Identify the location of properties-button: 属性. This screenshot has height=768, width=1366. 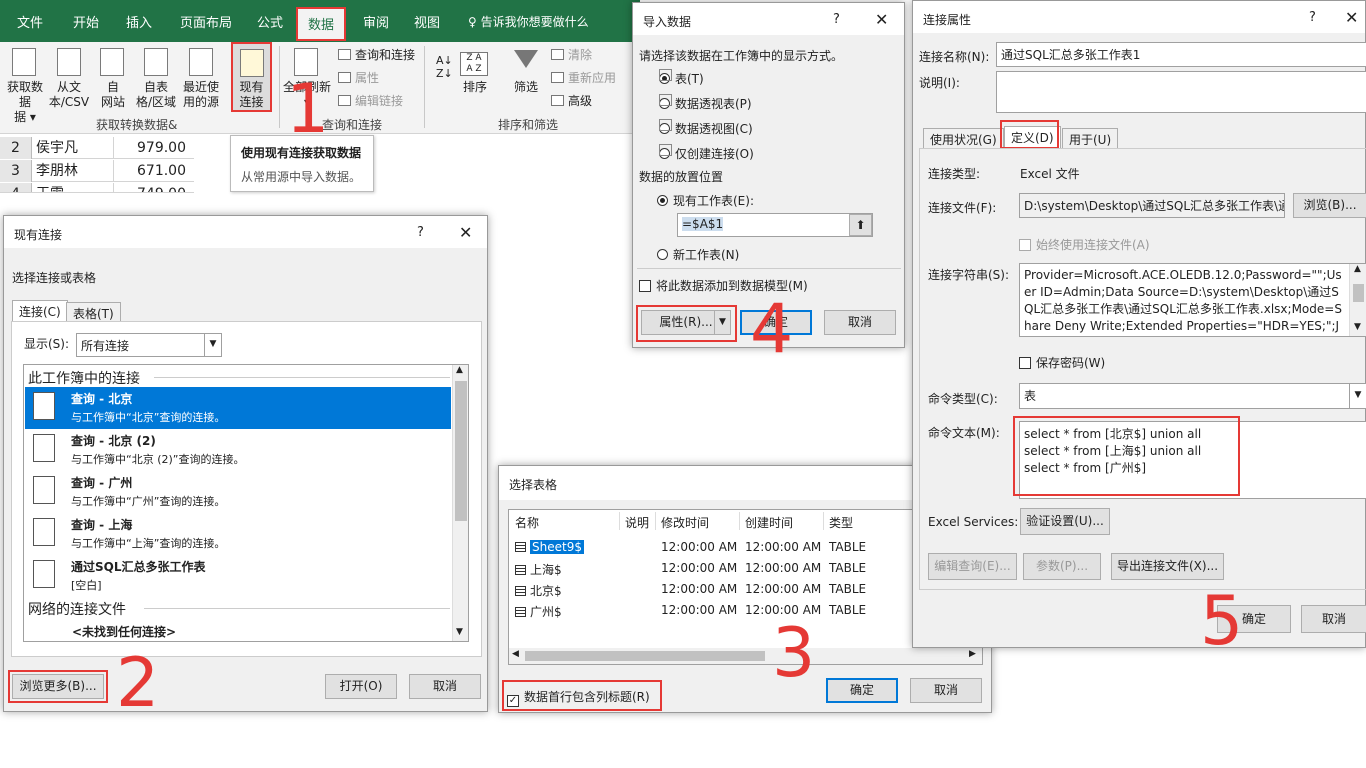
(358, 77).